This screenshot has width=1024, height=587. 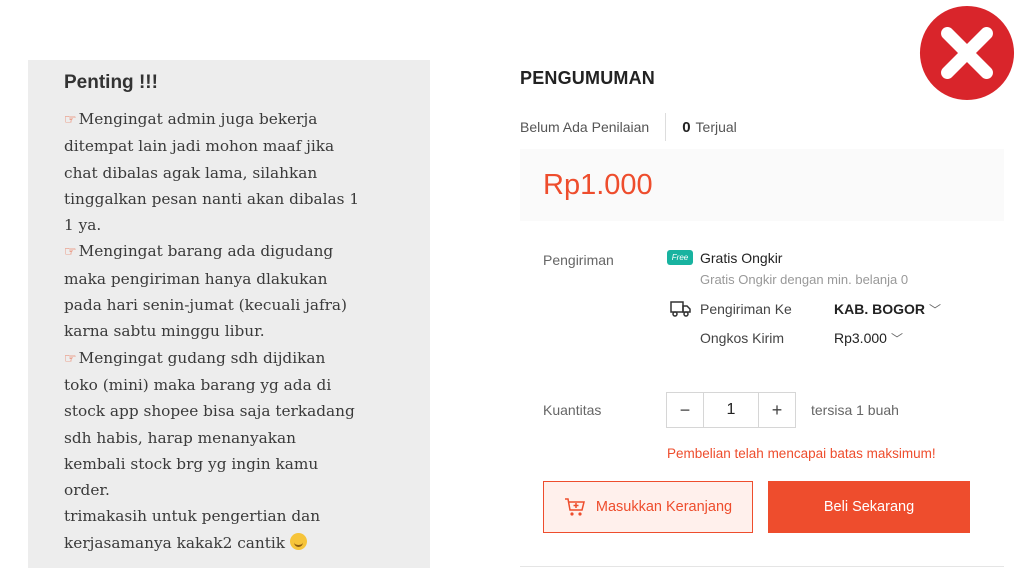 I want to click on product-meta: Belum Ada Penilaian 0 Terjual, so click(x=628, y=127).